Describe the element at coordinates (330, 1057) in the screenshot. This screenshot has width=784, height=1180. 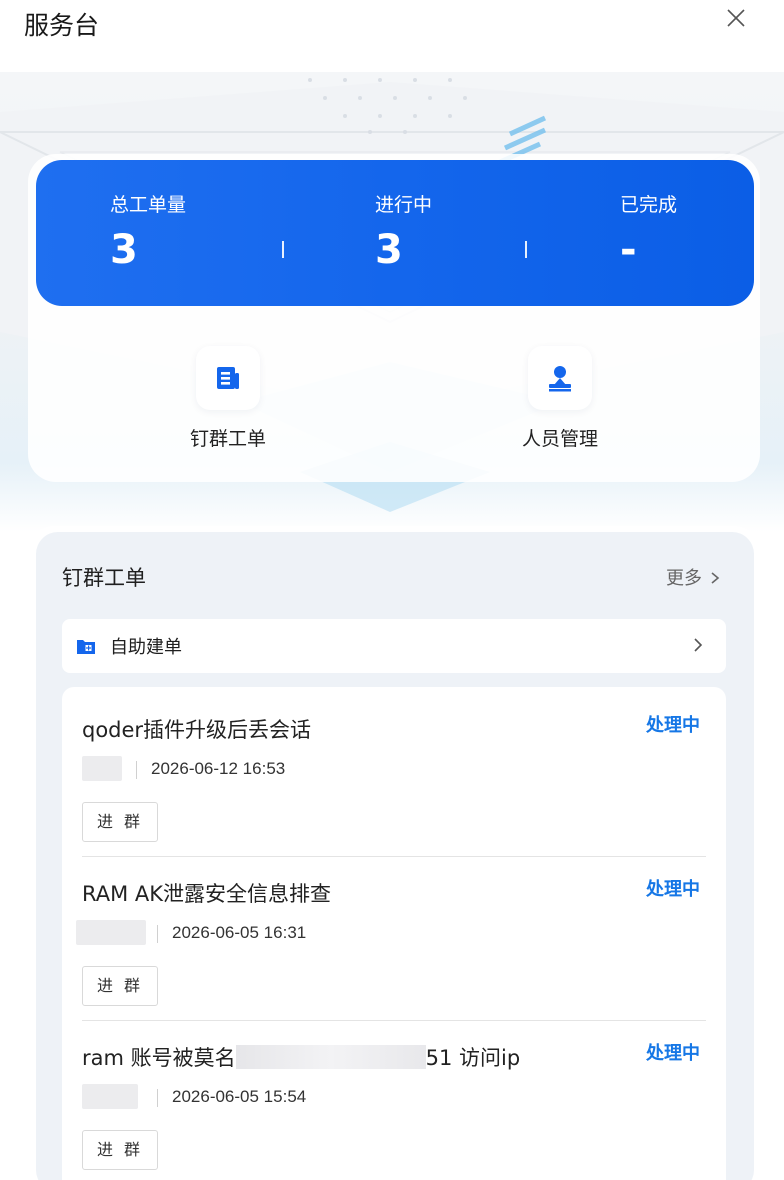
I see `redacted-text` at that location.